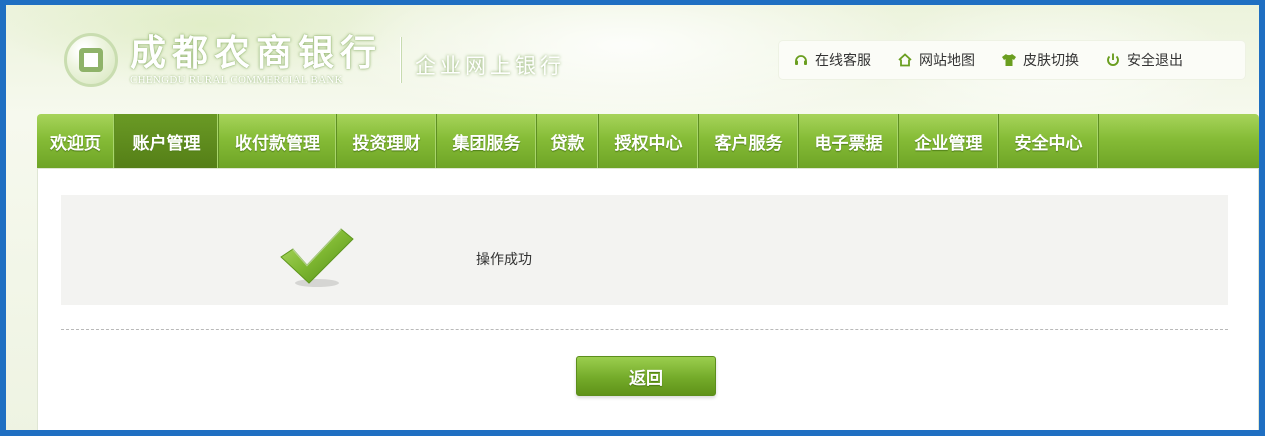 This screenshot has height=436, width=1265. I want to click on checkmark-icon, so click(317, 257).